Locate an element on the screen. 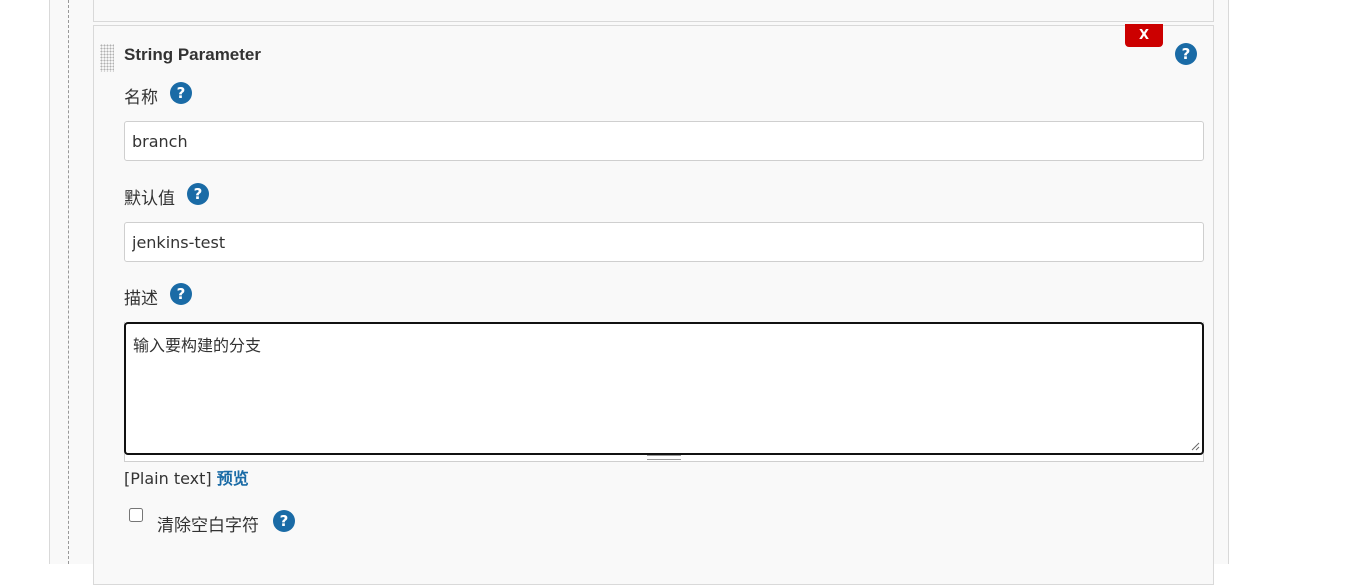 This screenshot has height=585, width=1361. default-value-input is located at coordinates (664, 242).